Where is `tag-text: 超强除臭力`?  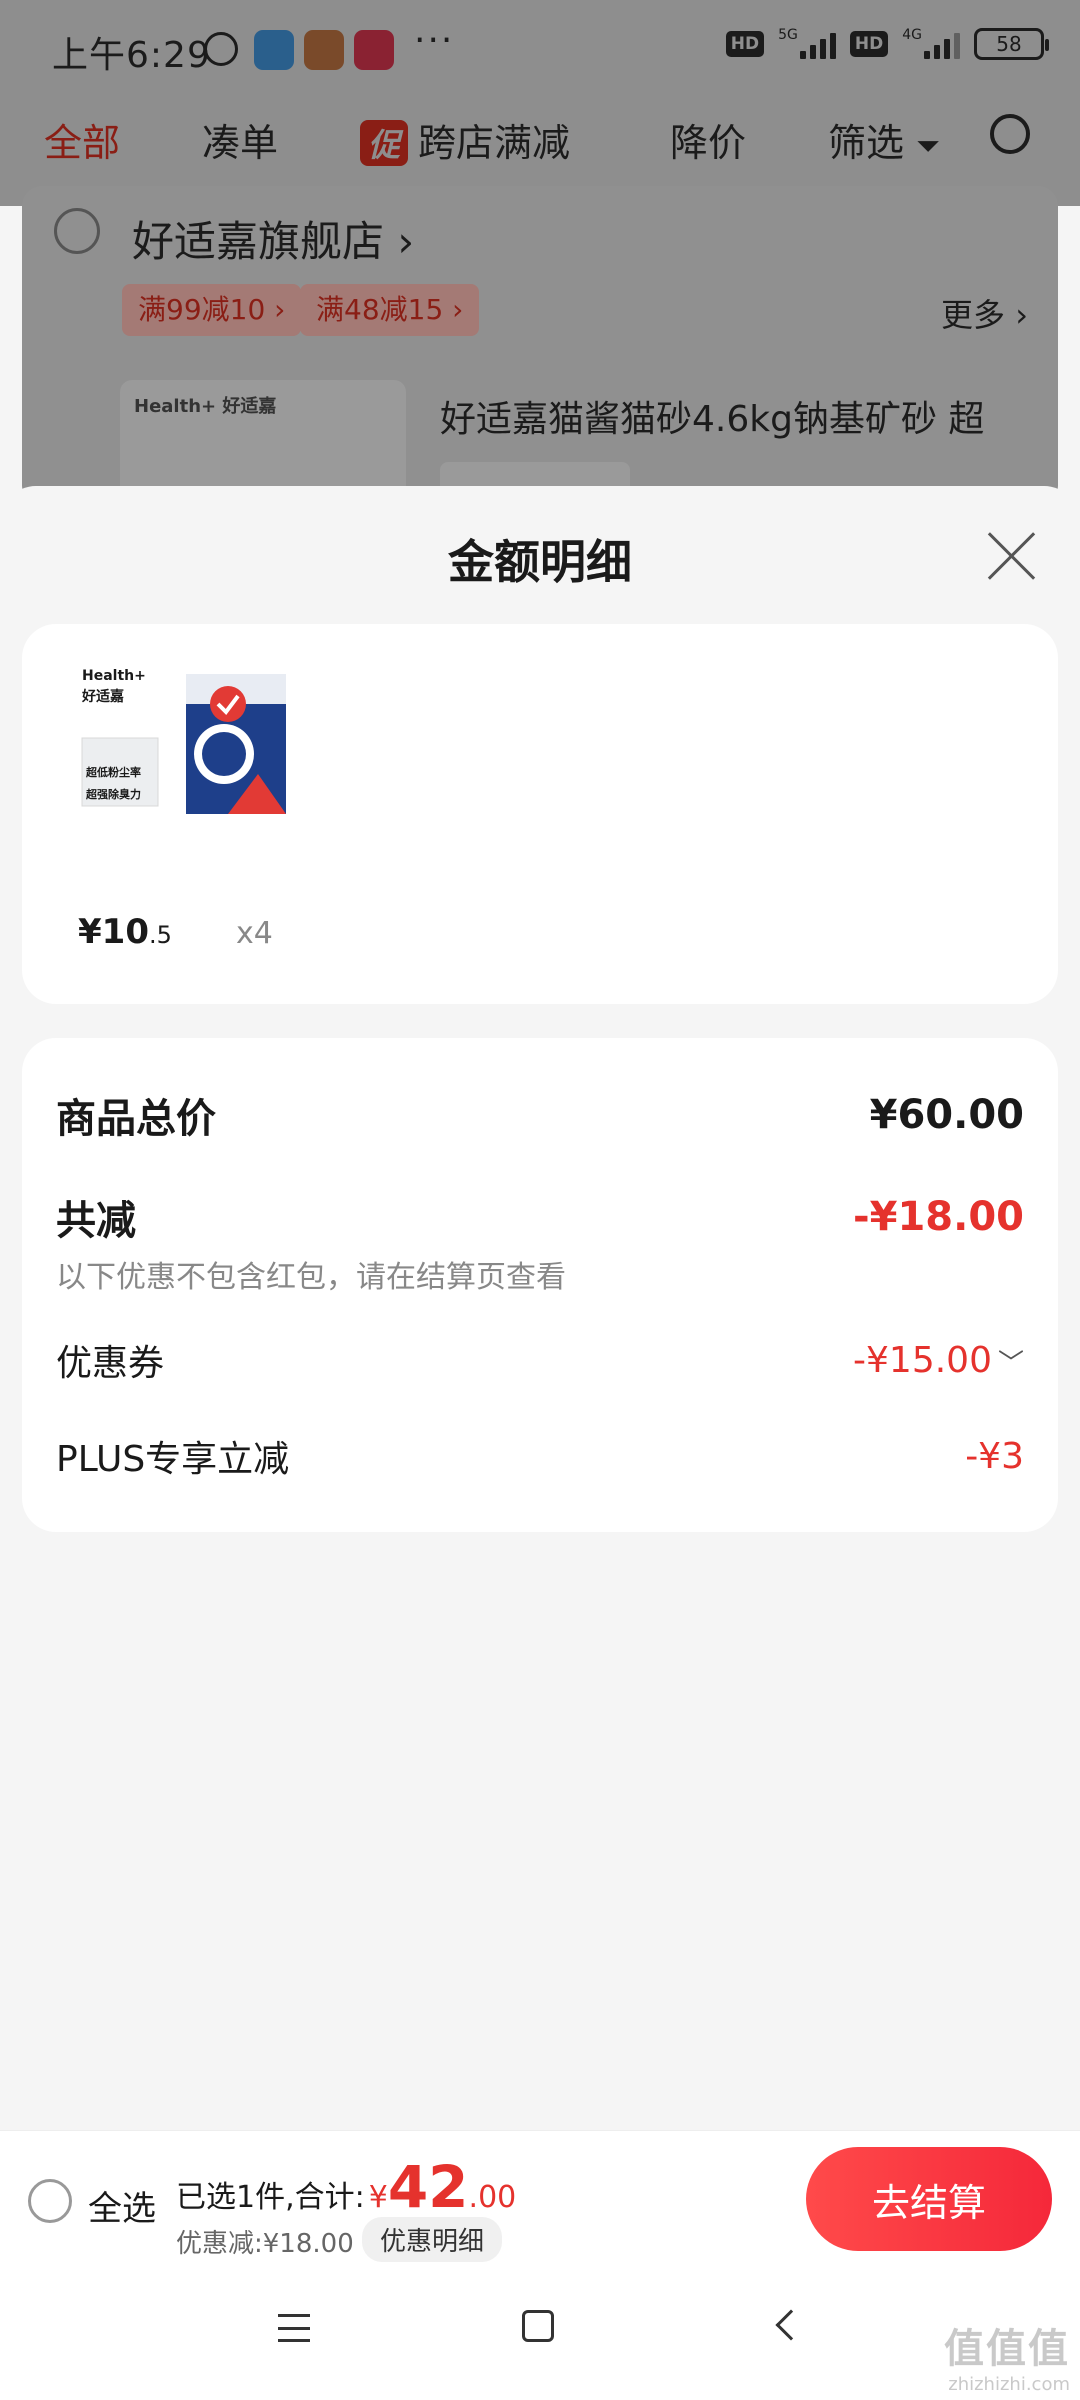 tag-text: 超强除臭力 is located at coordinates (113, 794).